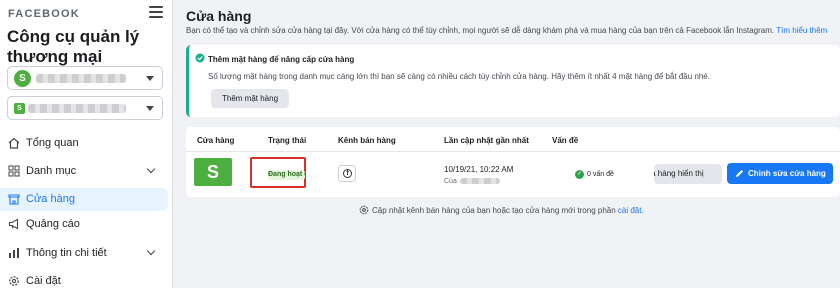 This screenshot has width=840, height=288. I want to click on brand-logo: FACEBOOK, so click(44, 14).